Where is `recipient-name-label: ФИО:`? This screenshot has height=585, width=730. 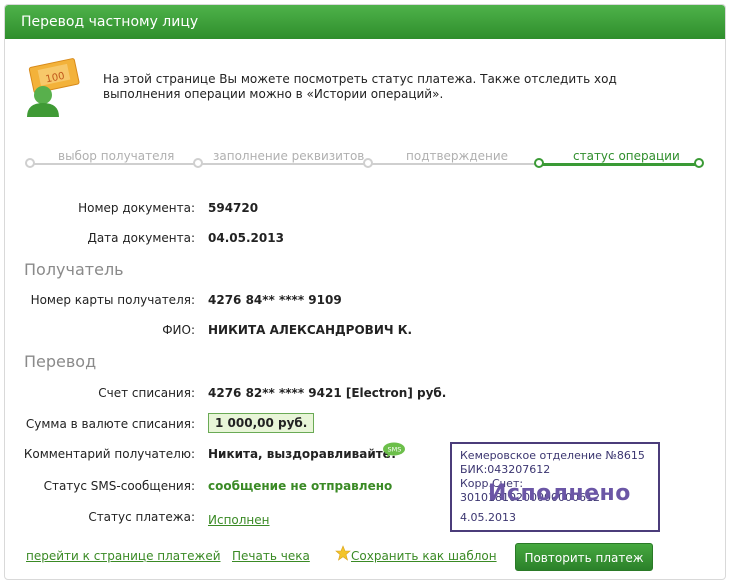 recipient-name-label: ФИО: is located at coordinates (178, 330).